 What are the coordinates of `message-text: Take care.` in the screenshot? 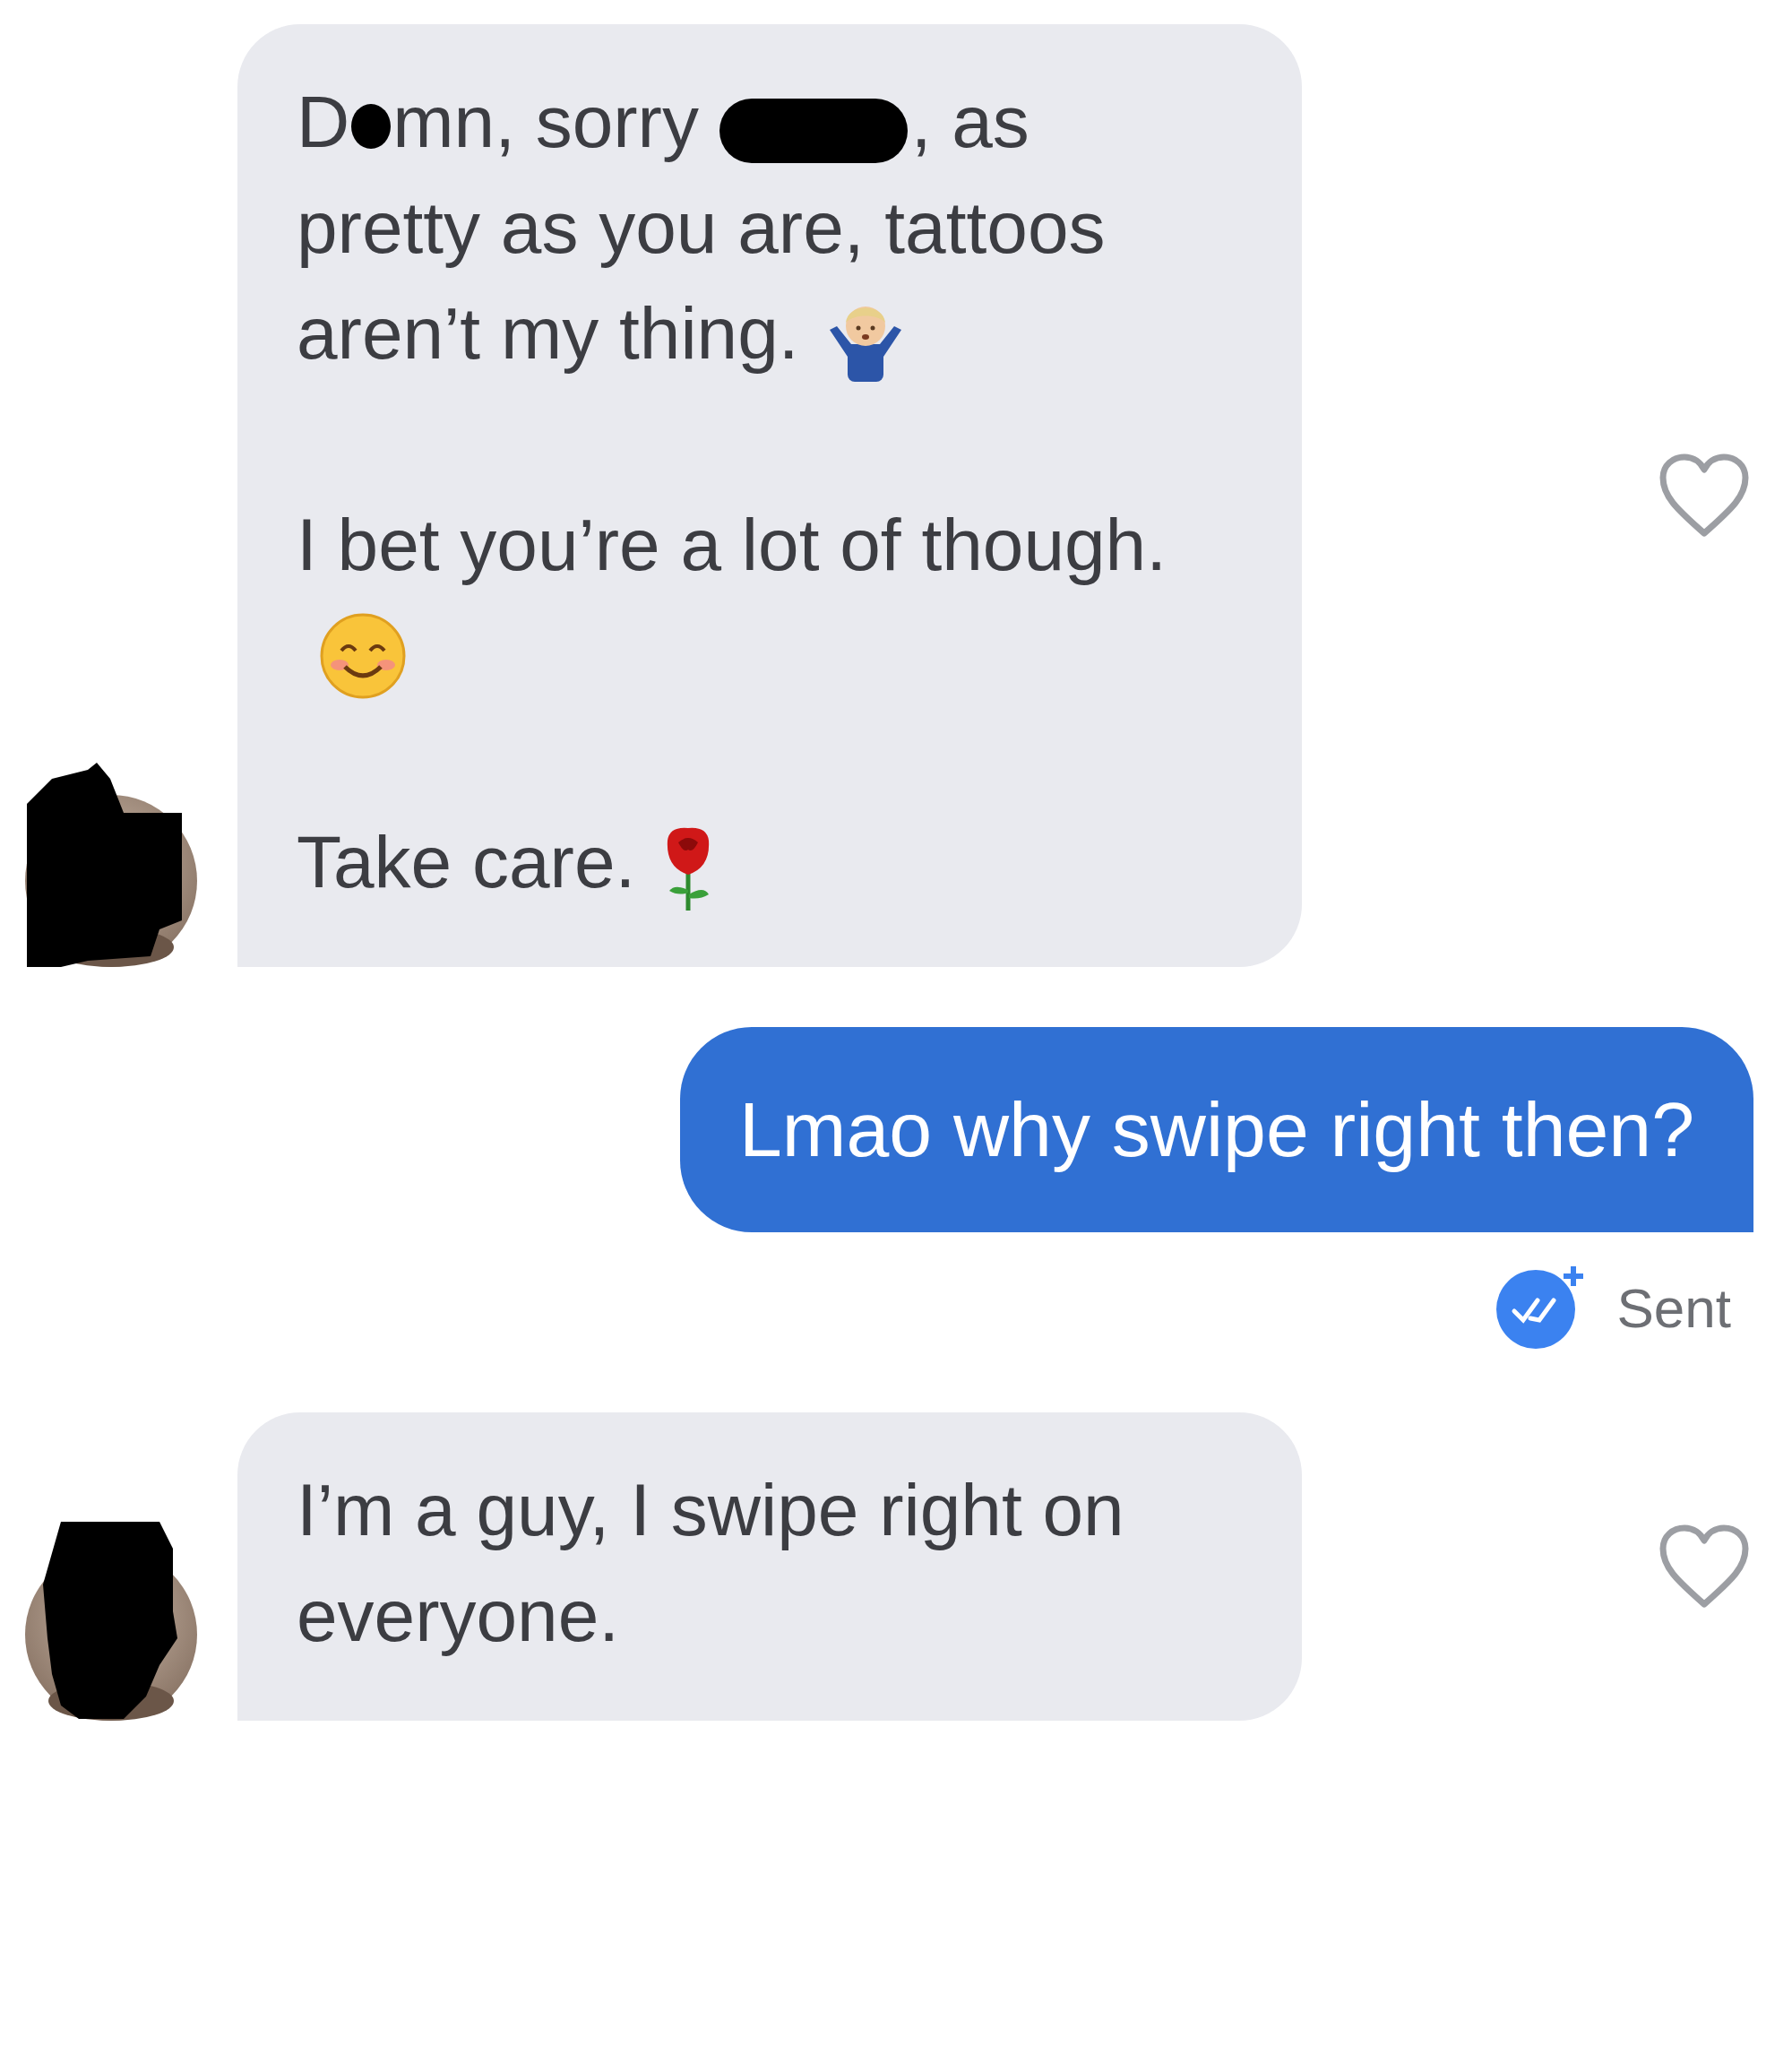 It's located at (466, 861).